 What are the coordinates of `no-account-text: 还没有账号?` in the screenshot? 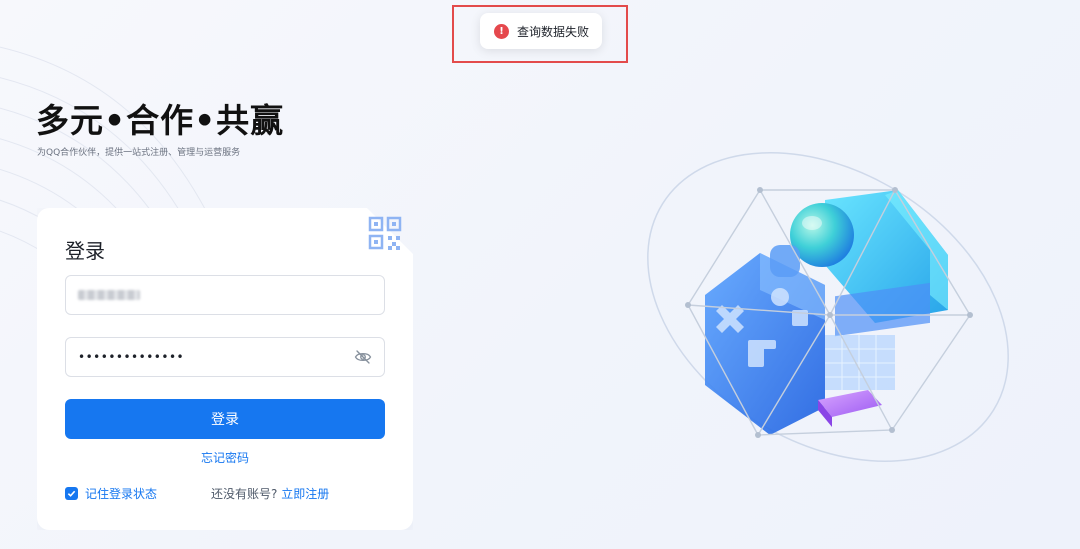 It's located at (244, 494).